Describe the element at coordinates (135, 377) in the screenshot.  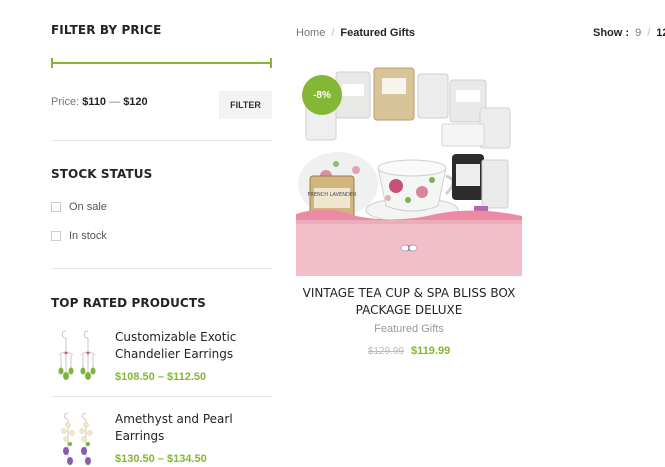
I see `price-low: $108.50` at that location.